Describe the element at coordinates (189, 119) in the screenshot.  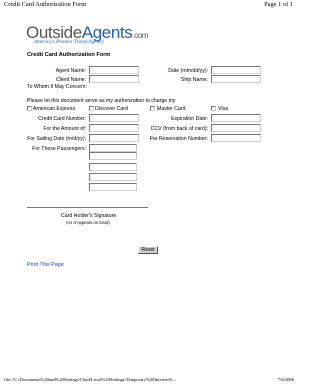
I see `expiration-date-label: Expiration Date:` at that location.